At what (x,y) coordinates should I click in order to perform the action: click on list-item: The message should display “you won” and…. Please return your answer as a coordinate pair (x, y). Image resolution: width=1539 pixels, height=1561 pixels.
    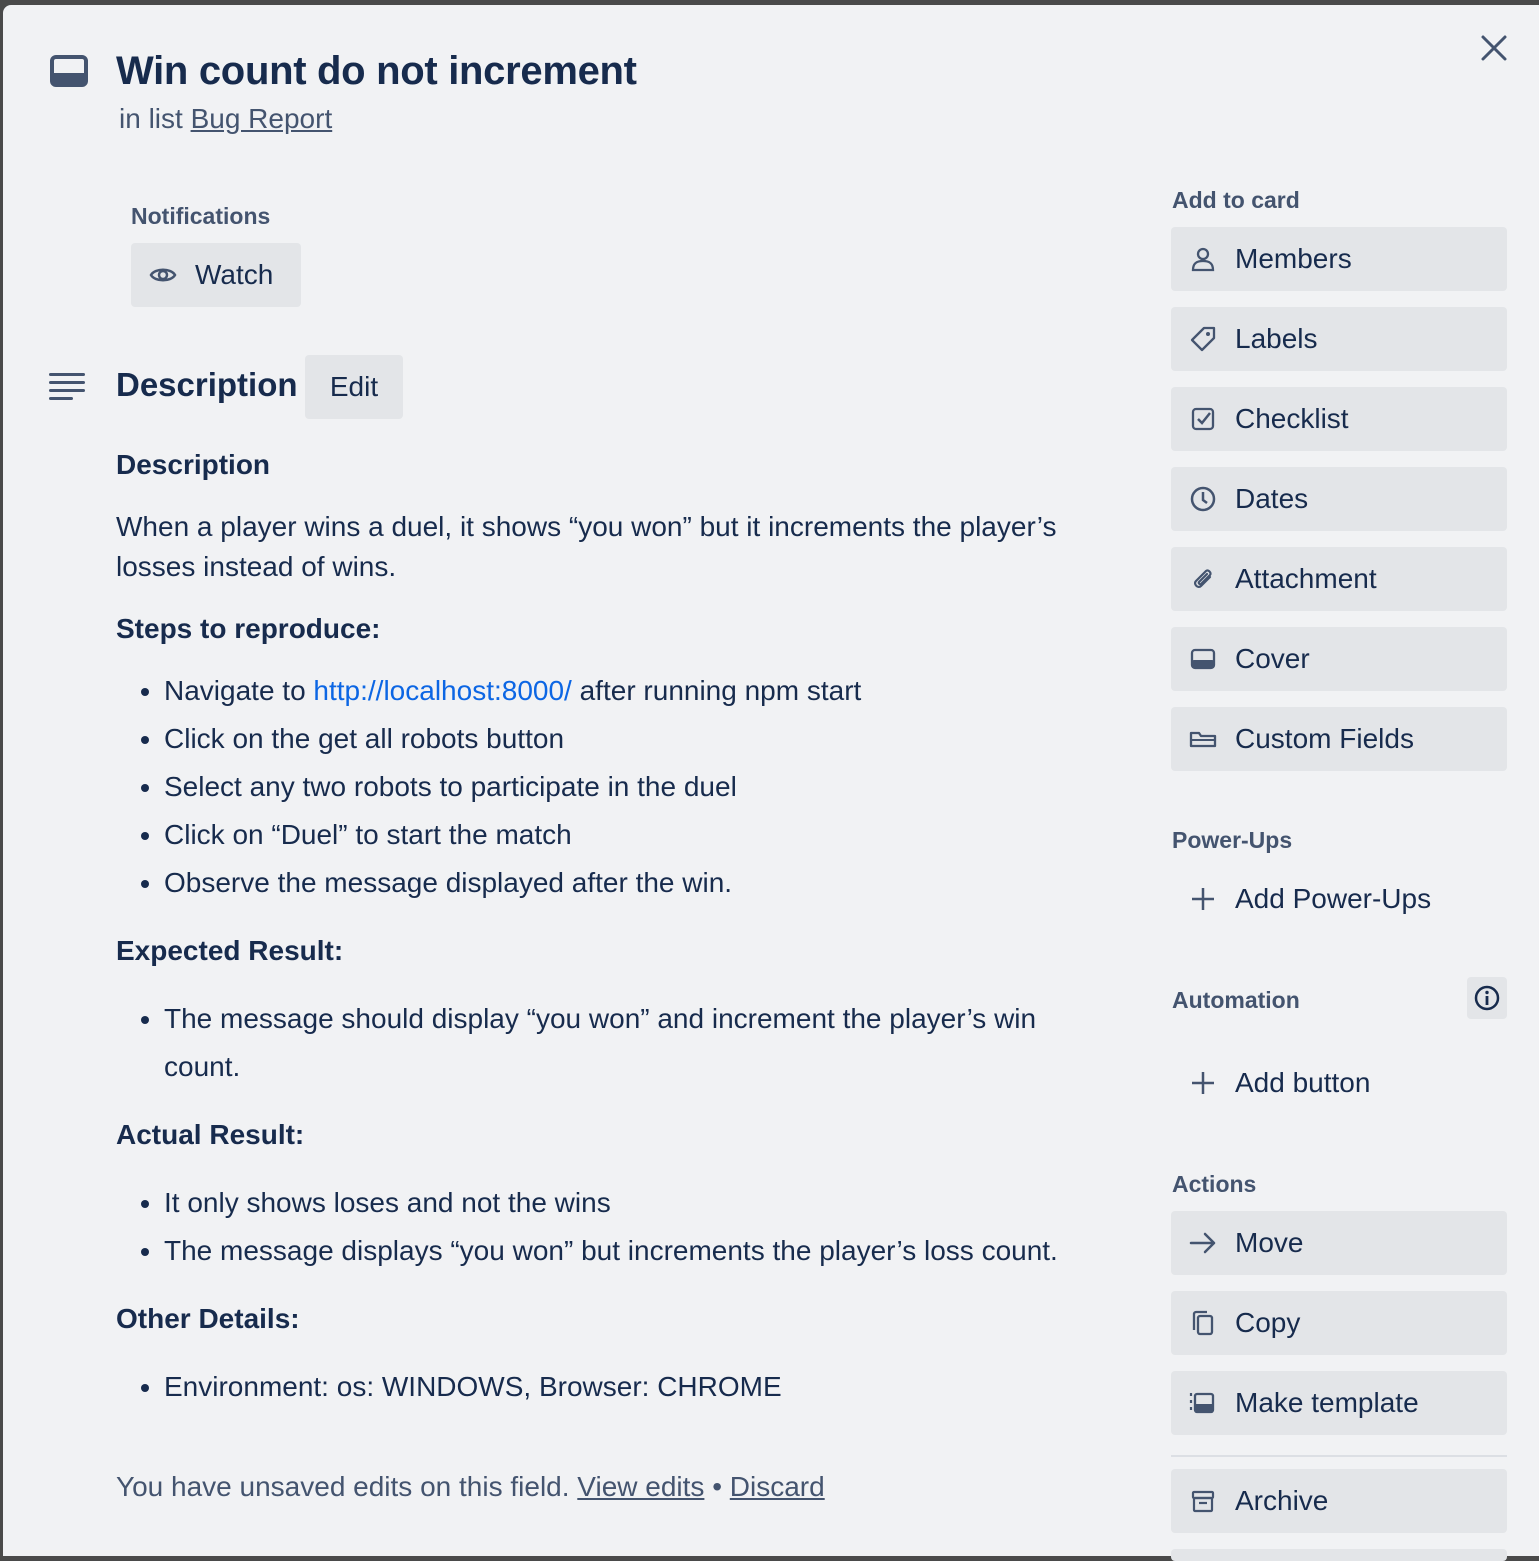
    Looking at the image, I should click on (624, 1043).